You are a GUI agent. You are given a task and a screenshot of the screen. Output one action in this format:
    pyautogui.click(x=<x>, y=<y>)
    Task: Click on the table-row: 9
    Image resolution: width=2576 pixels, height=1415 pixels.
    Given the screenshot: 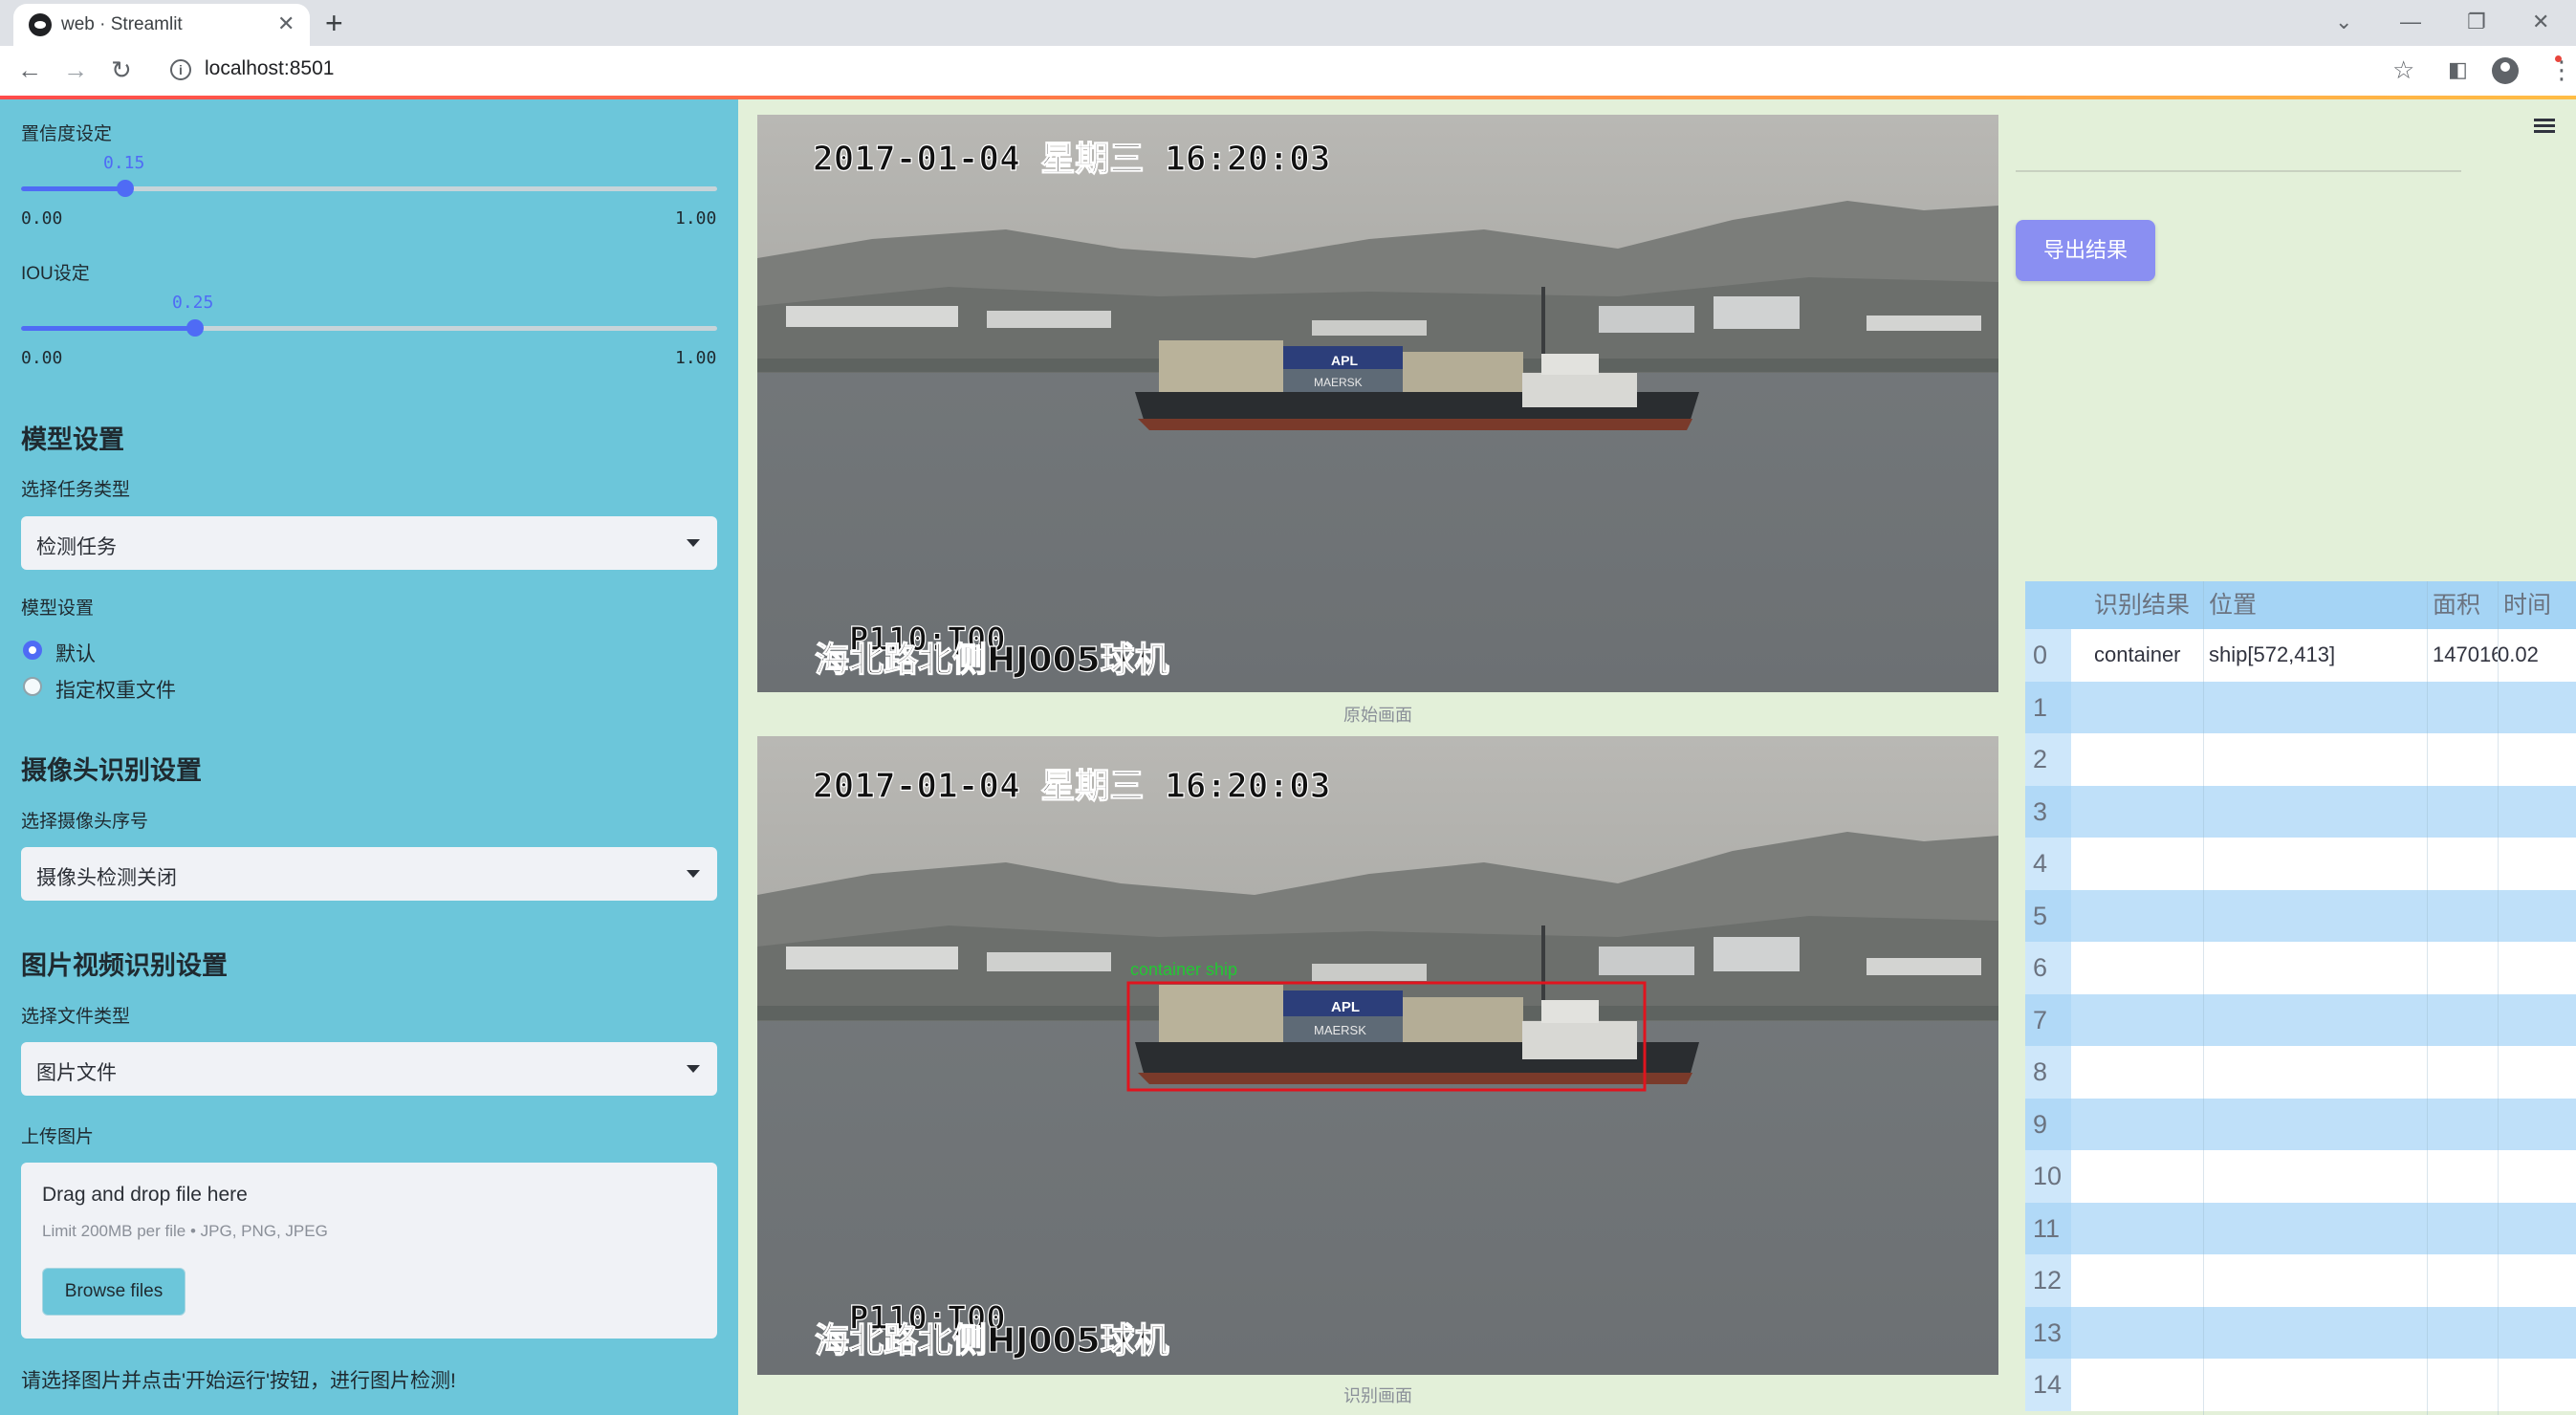 What is the action you would take?
    pyautogui.click(x=2300, y=1125)
    